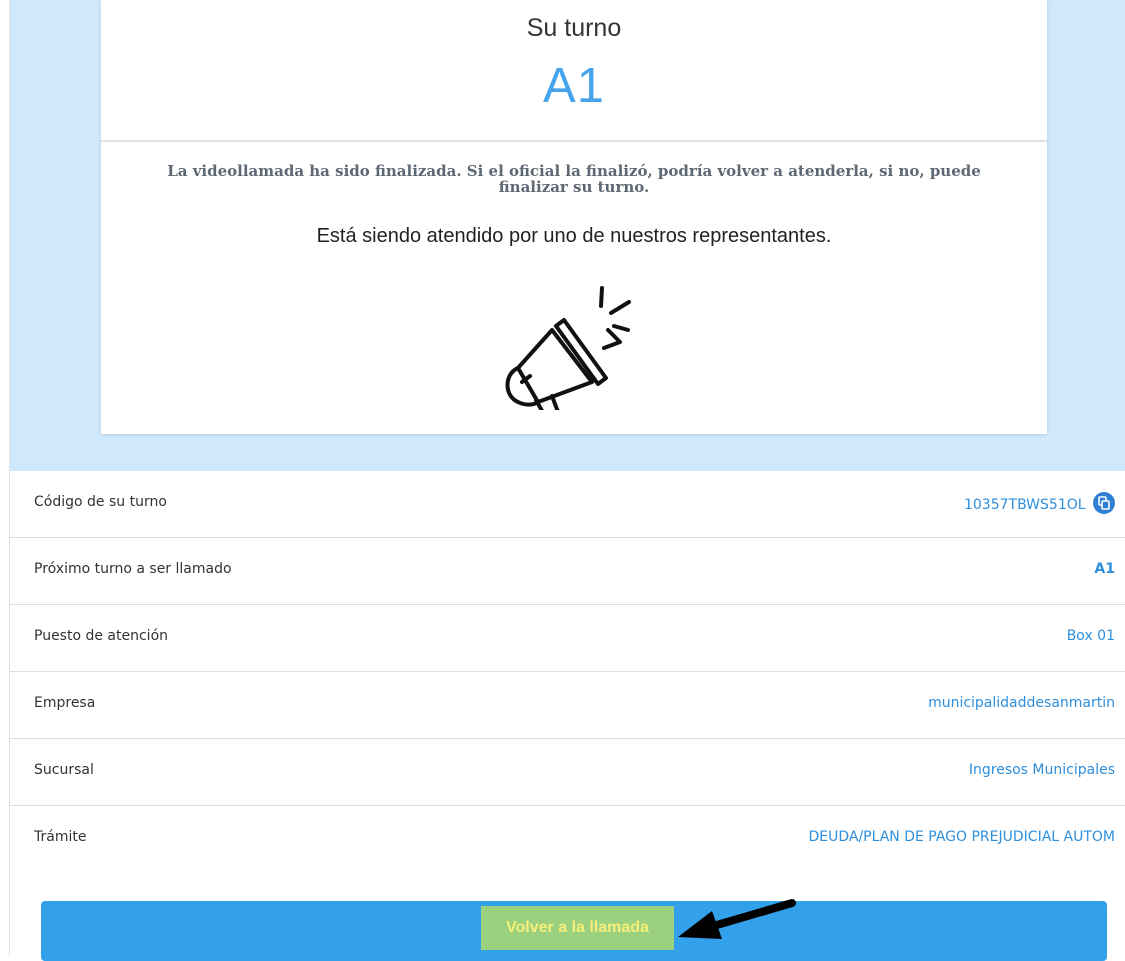 The image size is (1125, 961). Describe the element at coordinates (133, 569) in the screenshot. I see `detail-label: Próximo turno a ser llamado` at that location.